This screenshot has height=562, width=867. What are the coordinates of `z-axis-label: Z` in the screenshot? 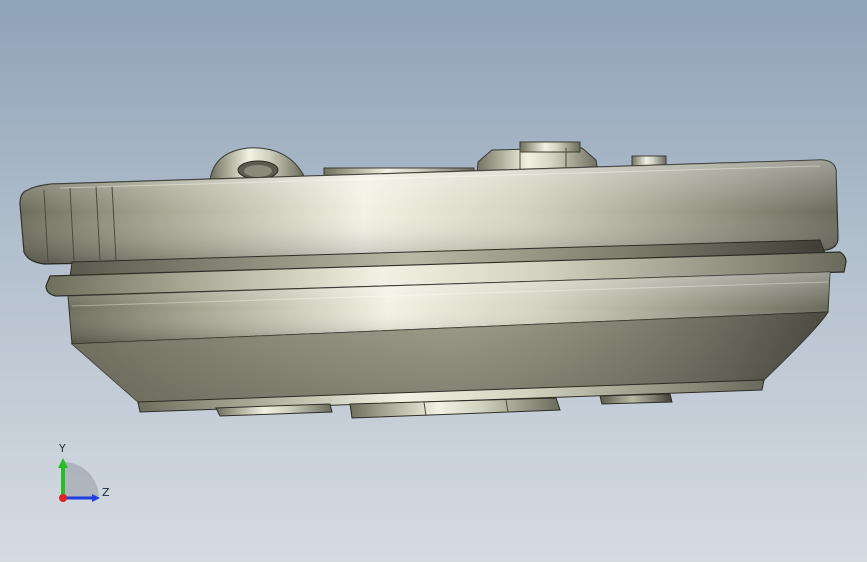 It's located at (106, 492).